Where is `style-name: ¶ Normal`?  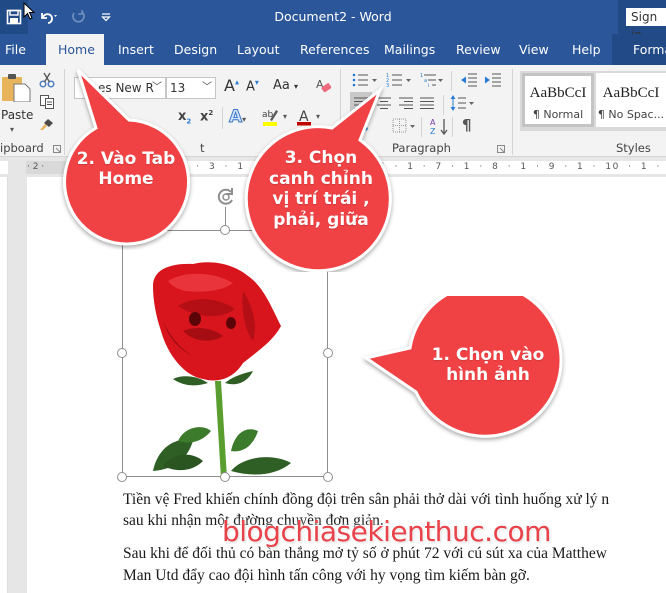 style-name: ¶ Normal is located at coordinates (558, 114).